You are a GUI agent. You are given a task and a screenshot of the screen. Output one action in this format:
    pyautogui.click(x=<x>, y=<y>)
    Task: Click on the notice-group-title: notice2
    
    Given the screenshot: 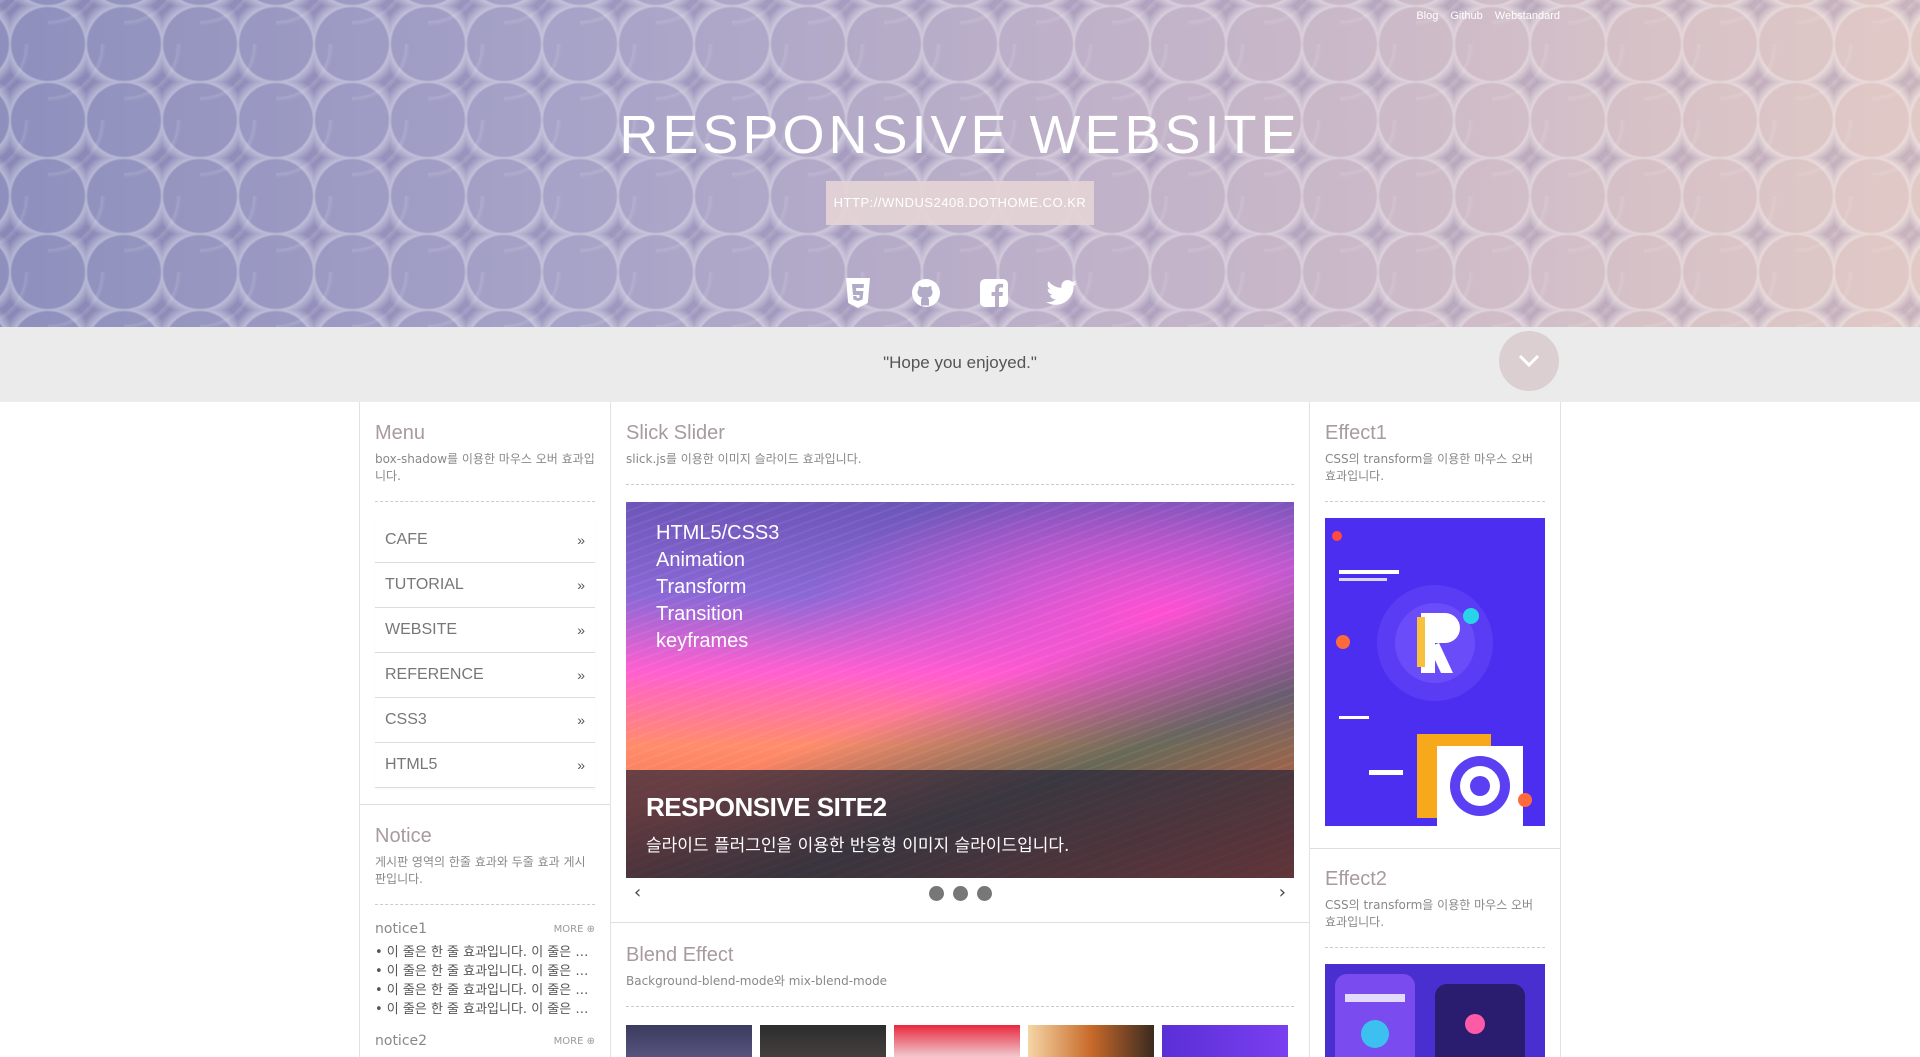 What is the action you would take?
    pyautogui.click(x=401, y=1041)
    